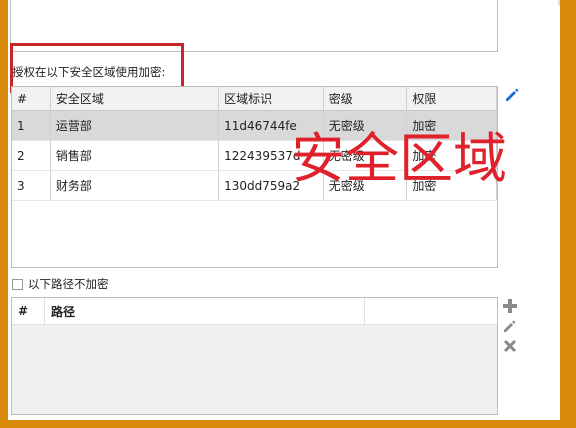 This screenshot has width=576, height=428. I want to click on annotation-overlay-text: 安全区域, so click(399, 158).